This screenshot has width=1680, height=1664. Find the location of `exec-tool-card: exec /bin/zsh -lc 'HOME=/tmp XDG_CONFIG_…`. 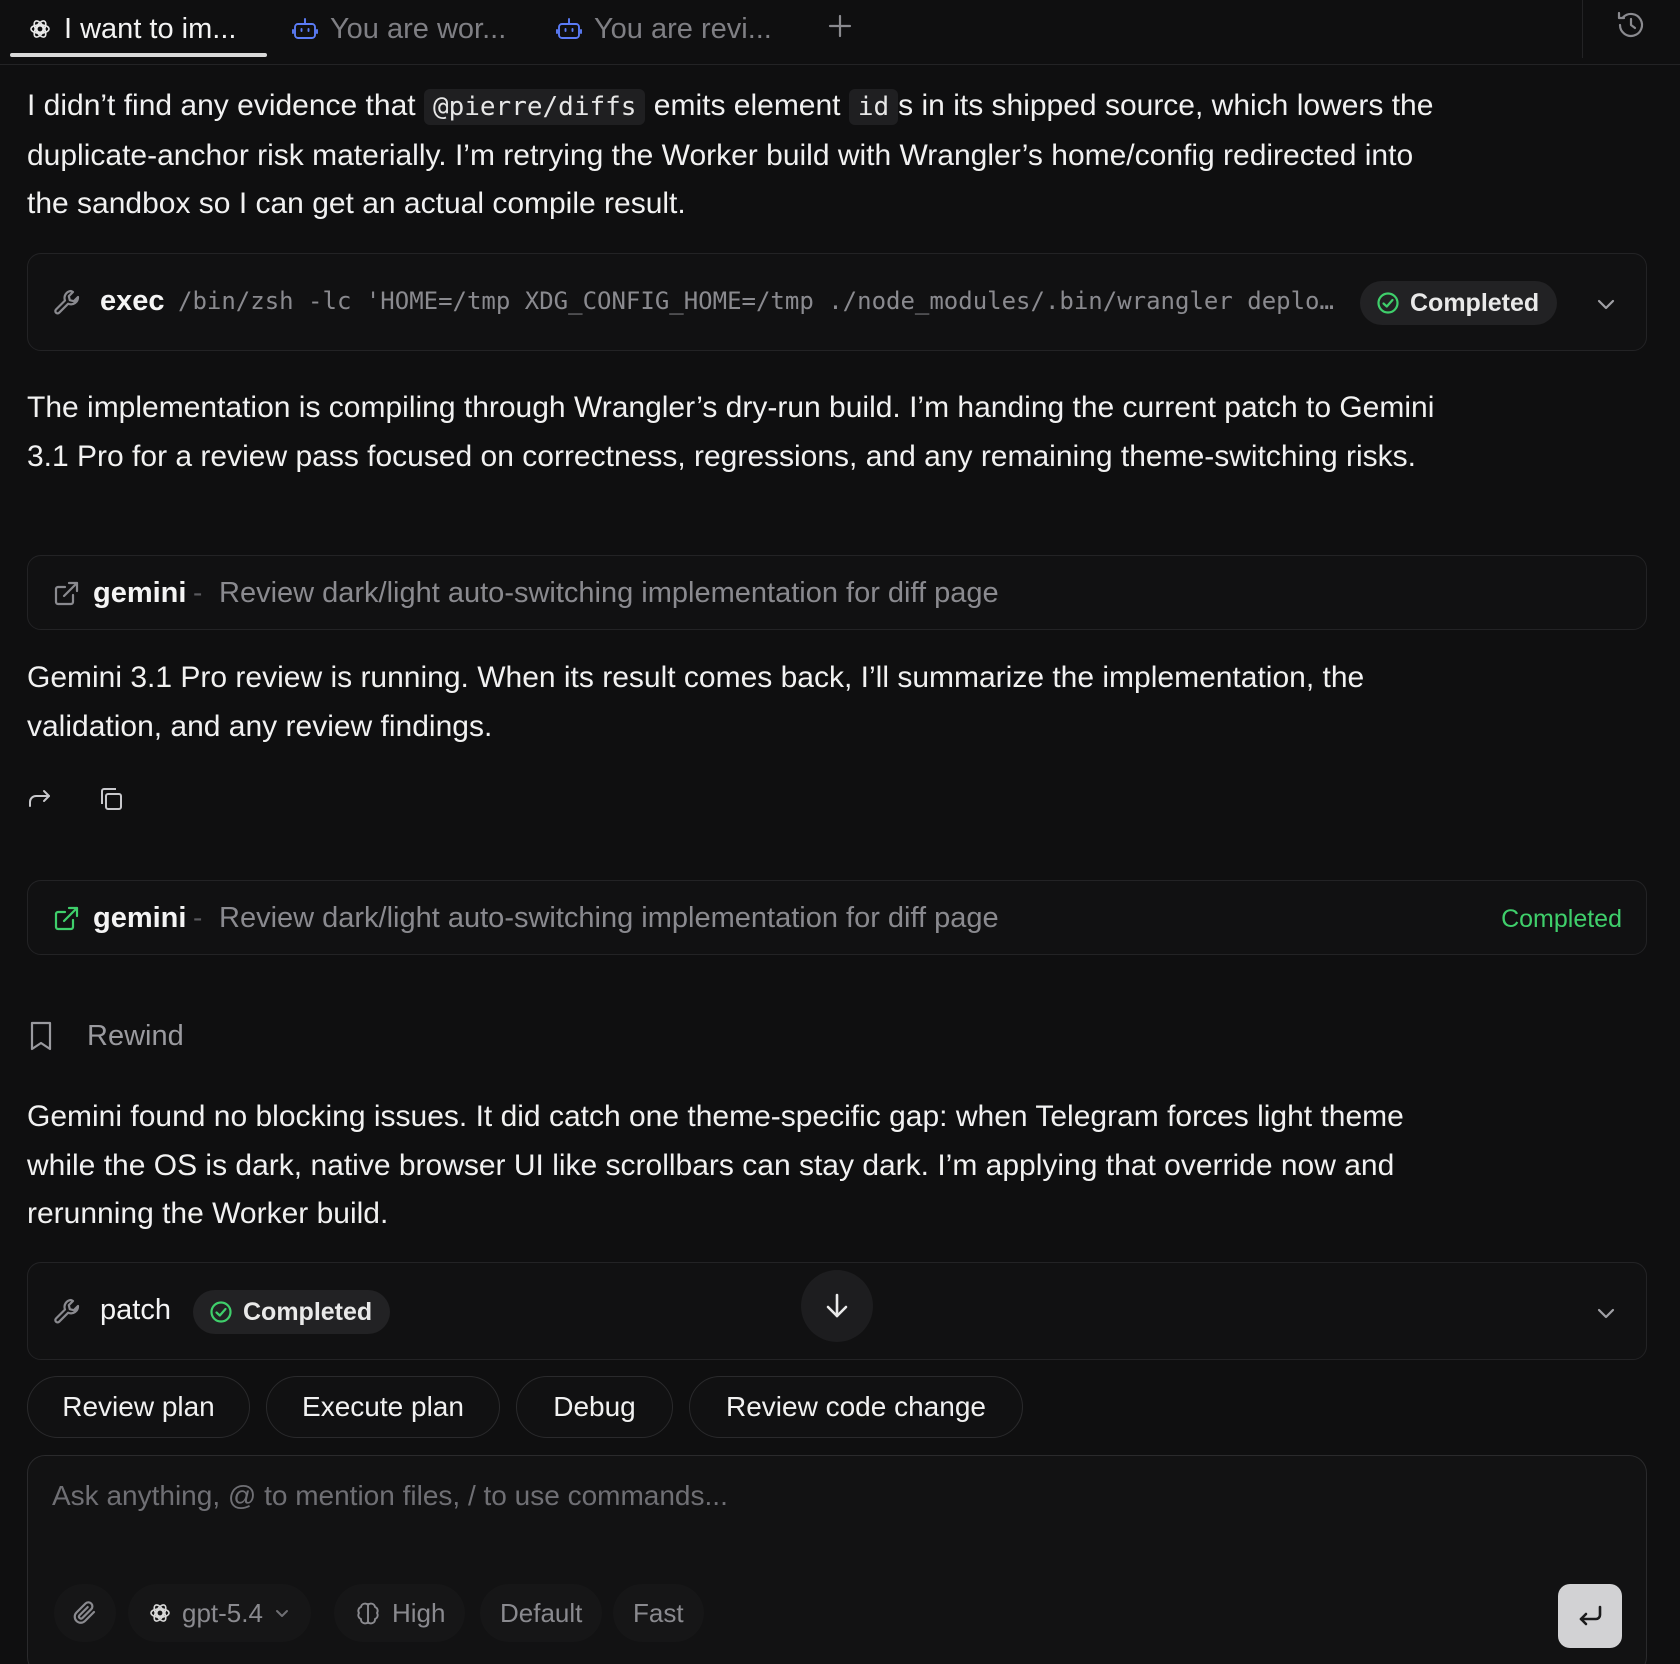

exec-tool-card: exec /bin/zsh -lc 'HOME=/tmp XDG_CONFIG_… is located at coordinates (837, 302).